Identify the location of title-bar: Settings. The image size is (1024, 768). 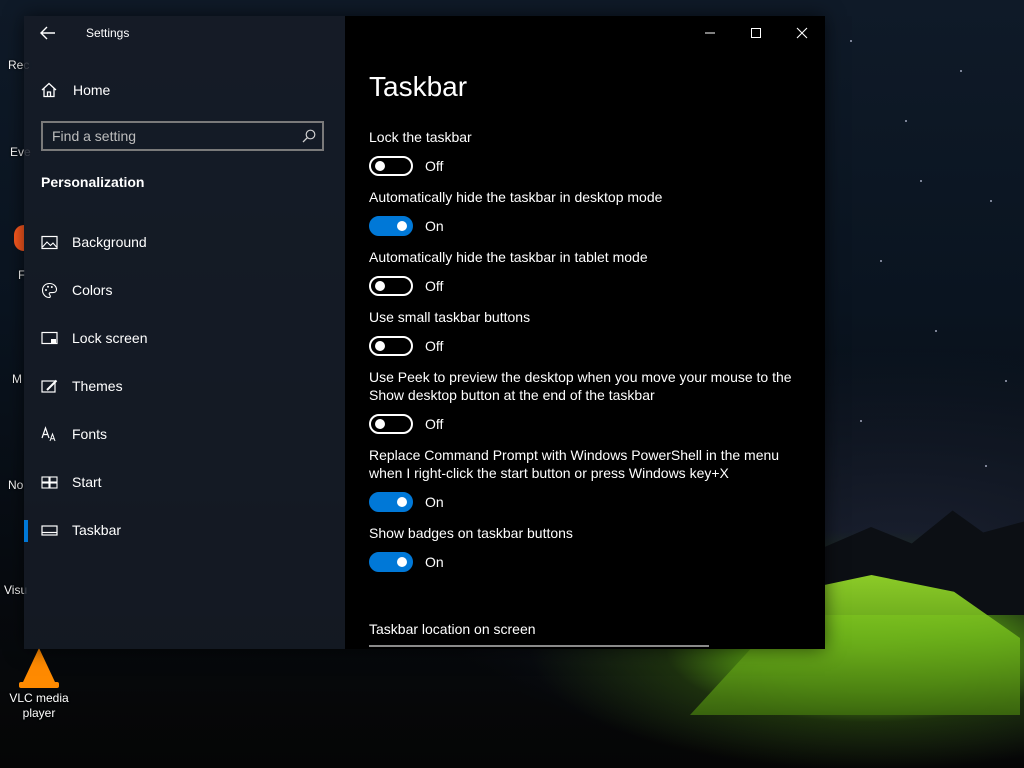
(184, 33).